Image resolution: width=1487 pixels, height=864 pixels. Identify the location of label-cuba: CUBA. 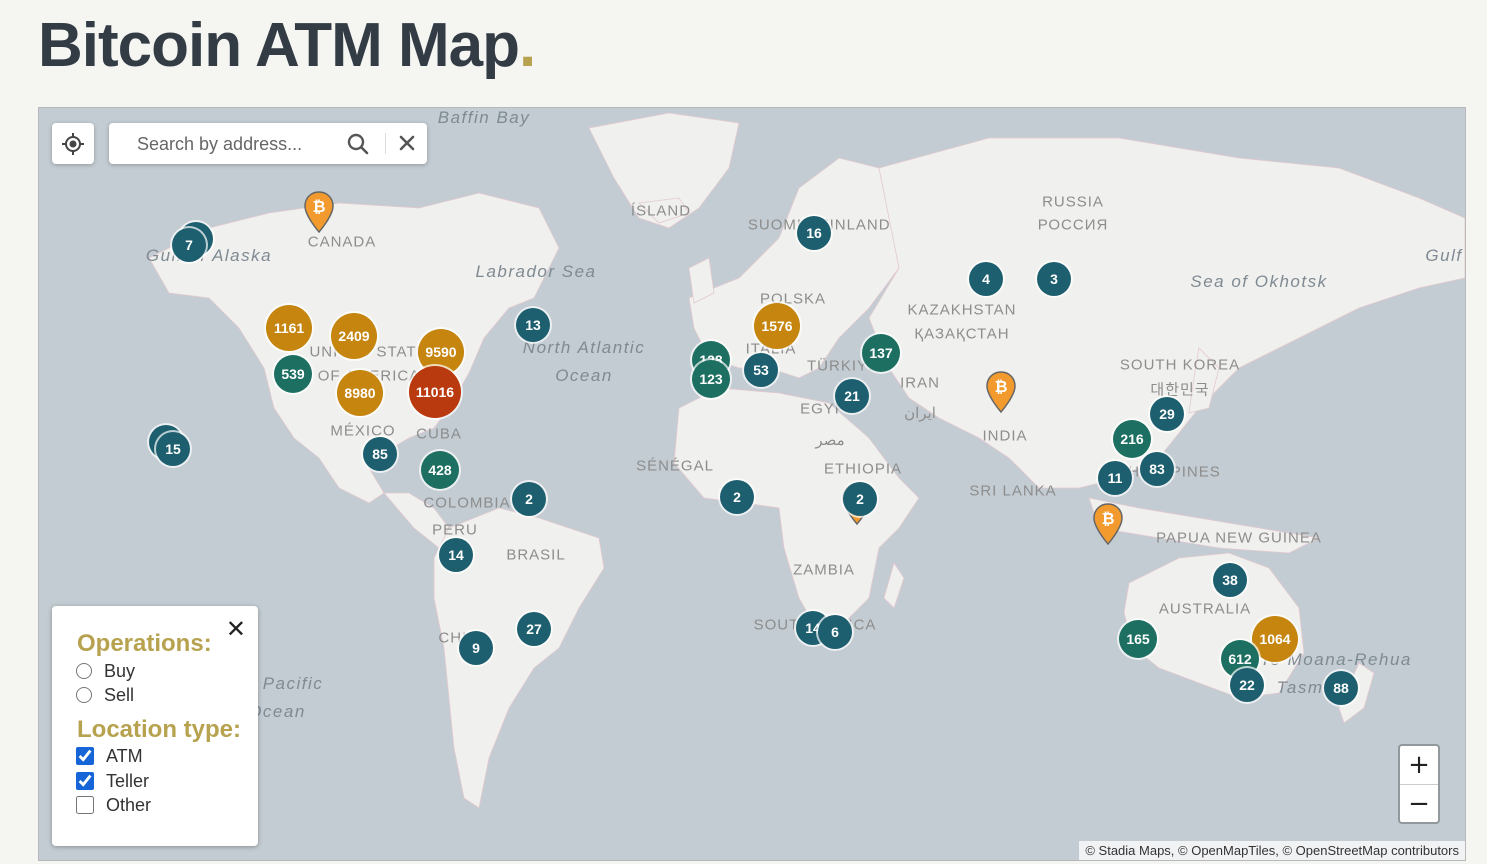
(439, 434).